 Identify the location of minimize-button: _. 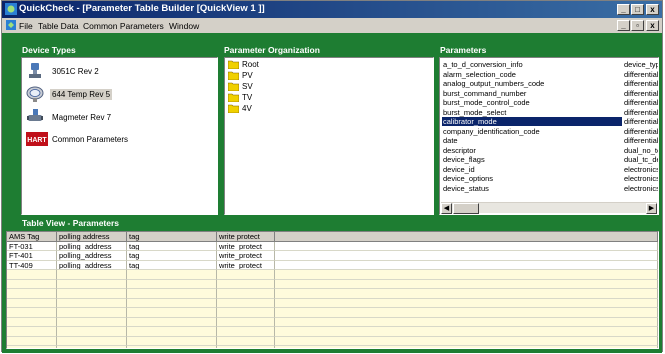
(623, 9).